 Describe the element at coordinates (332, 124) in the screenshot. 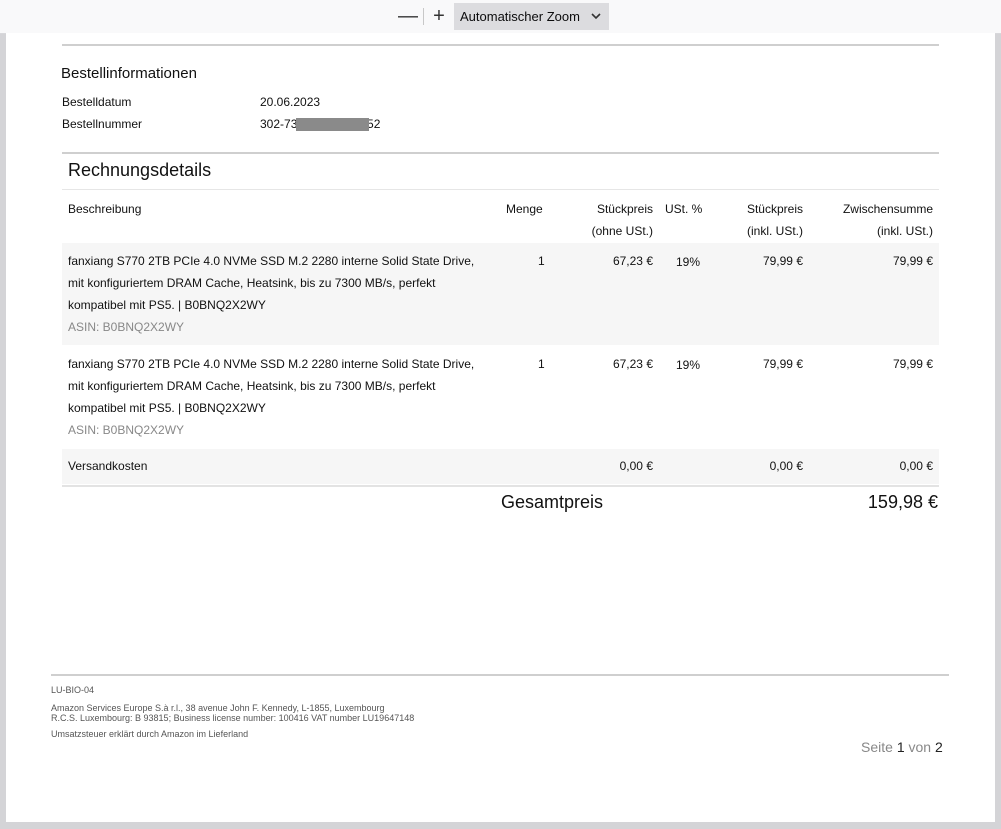

I see `redaction-bar` at that location.